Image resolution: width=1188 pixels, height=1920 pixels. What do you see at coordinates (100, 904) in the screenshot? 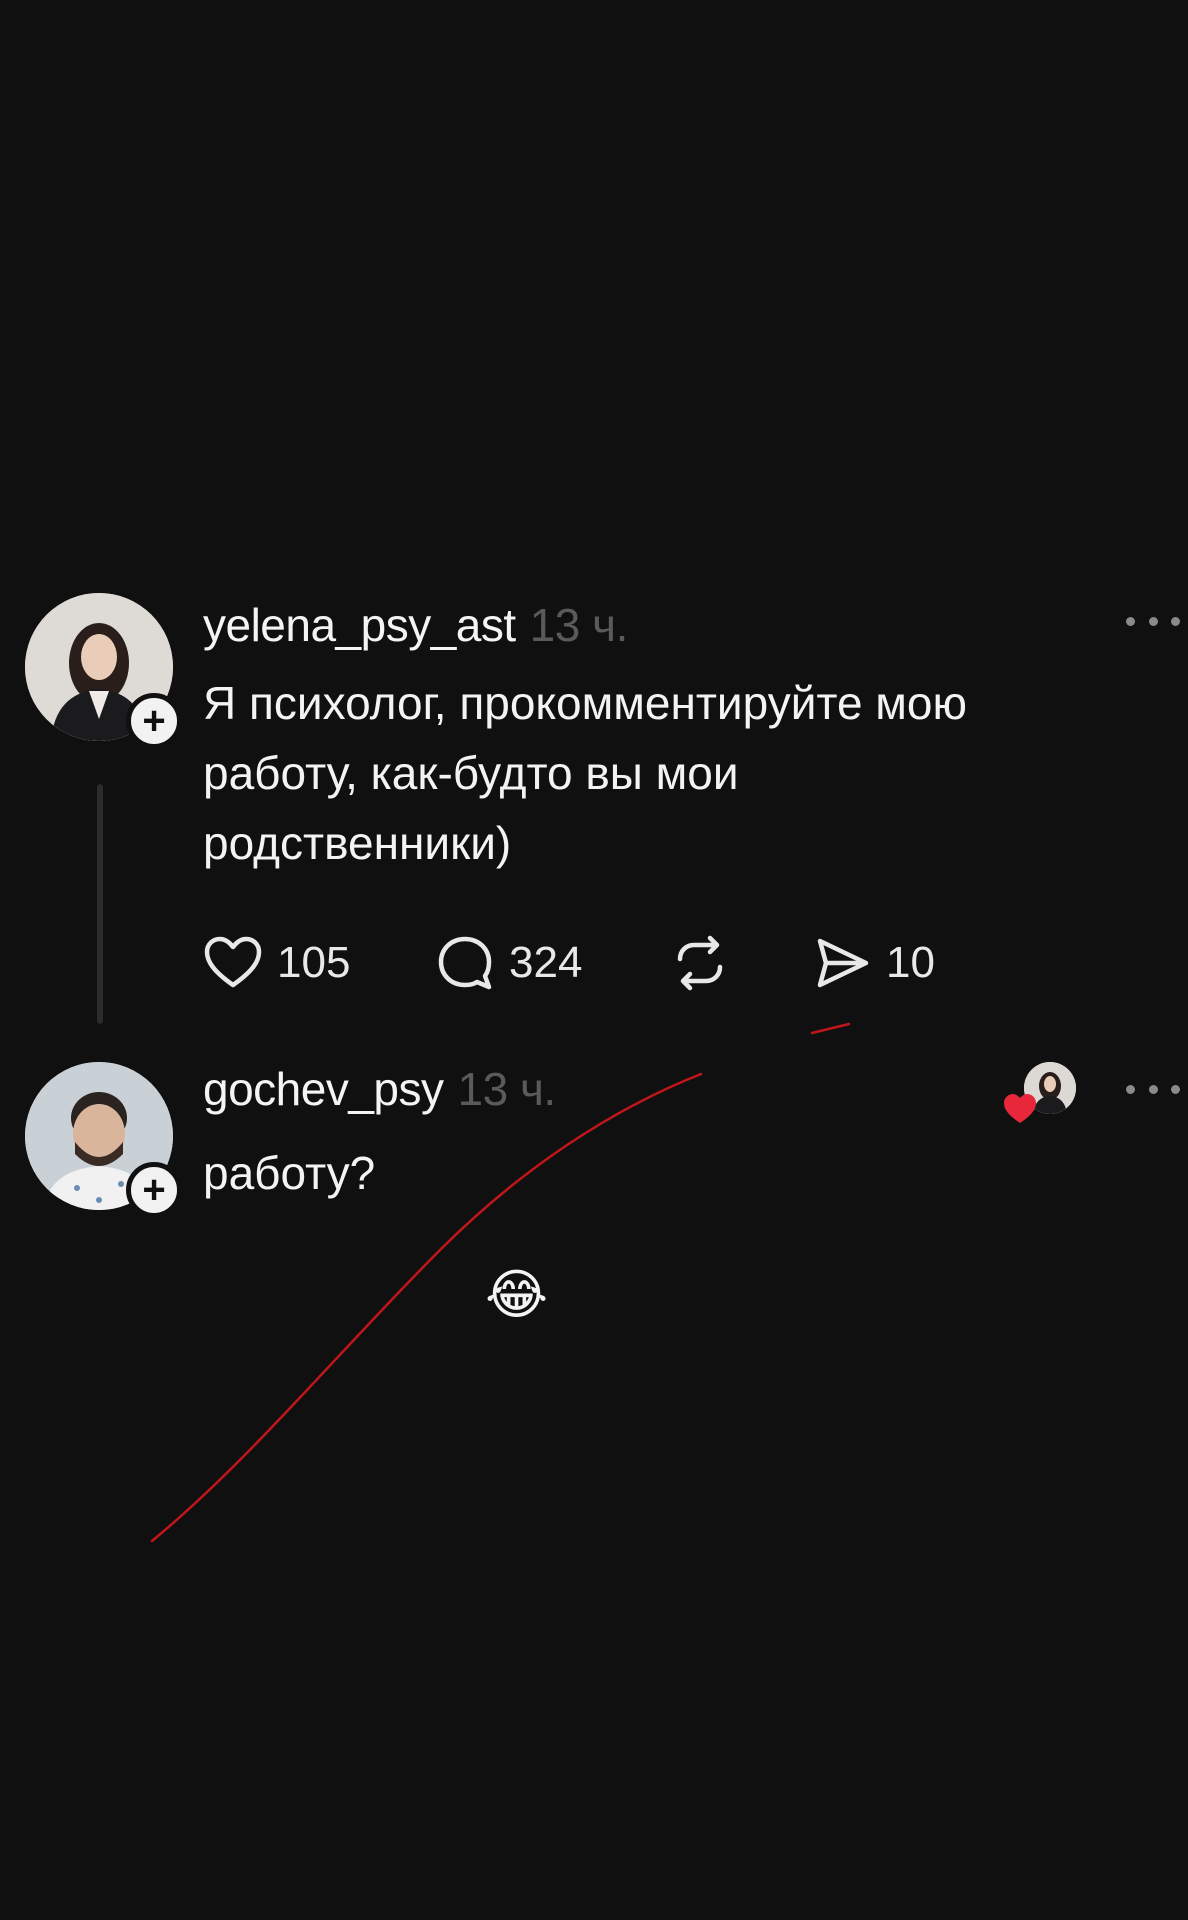
I see `thread-line` at bounding box center [100, 904].